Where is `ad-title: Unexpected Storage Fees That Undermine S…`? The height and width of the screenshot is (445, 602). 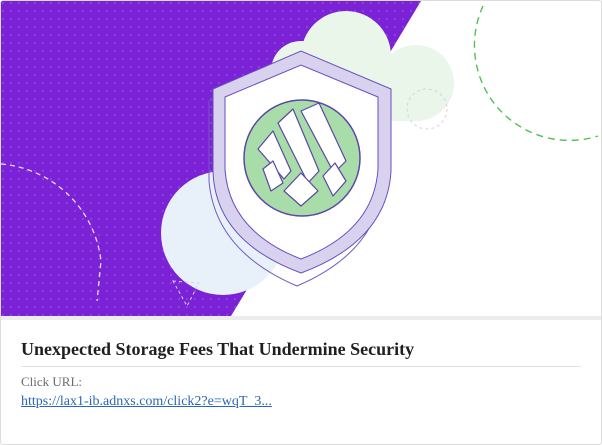 ad-title: Unexpected Storage Fees That Undermine S… is located at coordinates (301, 353).